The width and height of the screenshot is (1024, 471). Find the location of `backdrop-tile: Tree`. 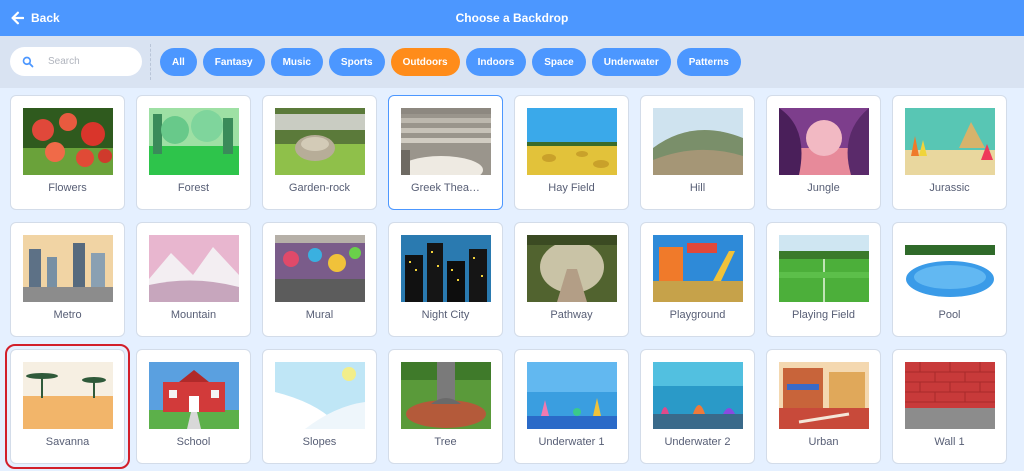

backdrop-tile: Tree is located at coordinates (445, 406).